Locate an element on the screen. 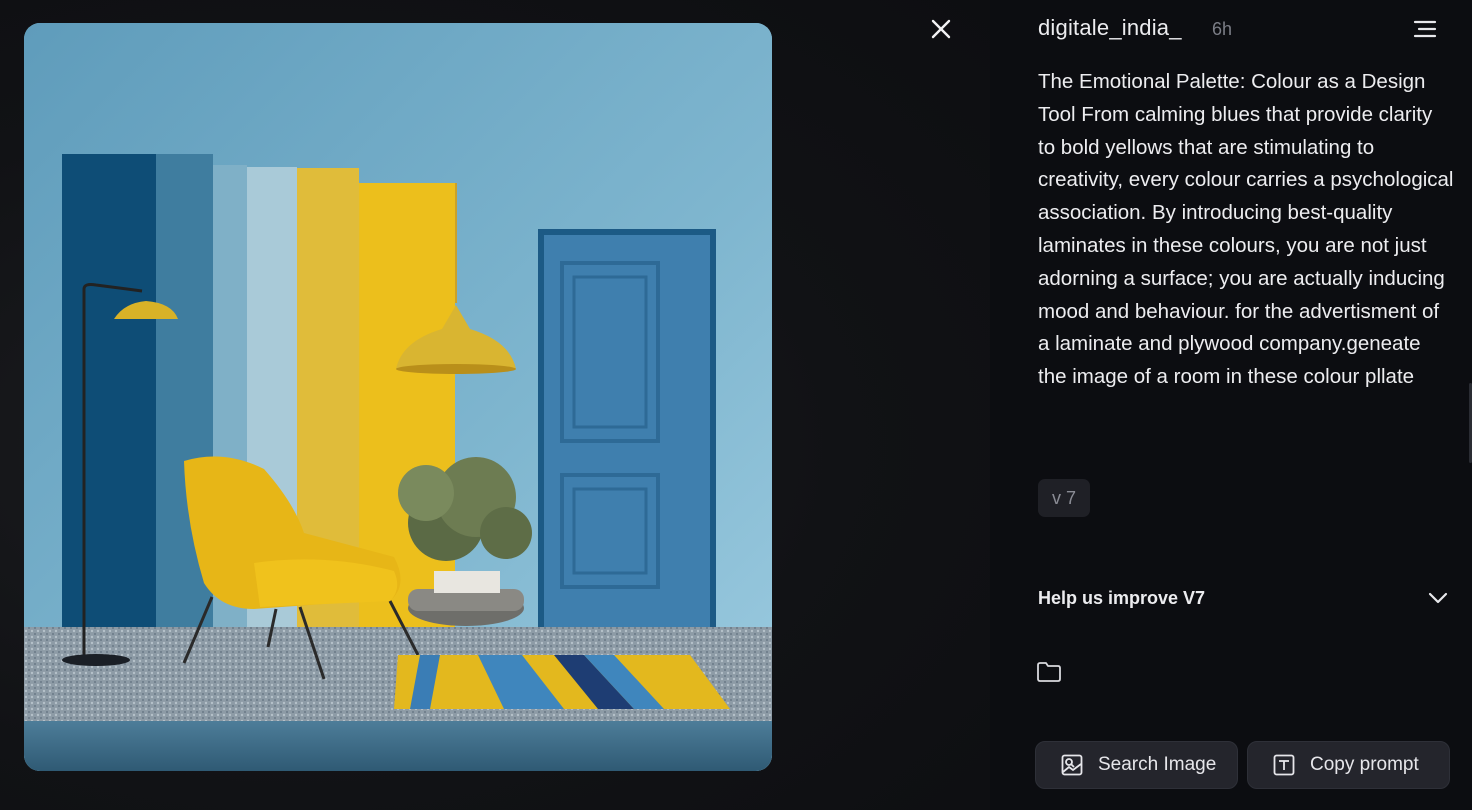  chevron-down-icon is located at coordinates (1438, 598).